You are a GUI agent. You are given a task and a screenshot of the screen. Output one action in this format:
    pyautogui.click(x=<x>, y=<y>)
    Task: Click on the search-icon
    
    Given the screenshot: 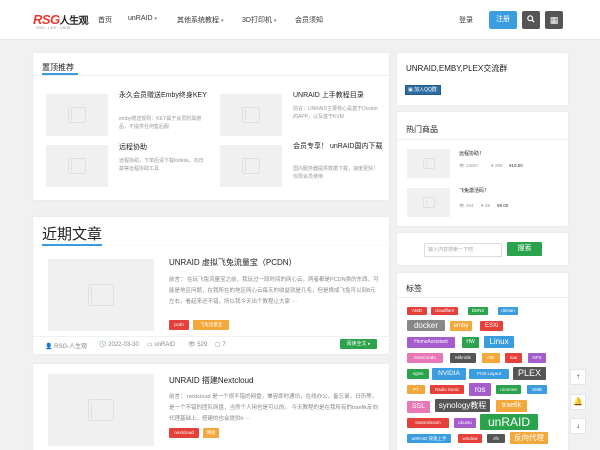 What is the action you would take?
    pyautogui.click(x=531, y=20)
    